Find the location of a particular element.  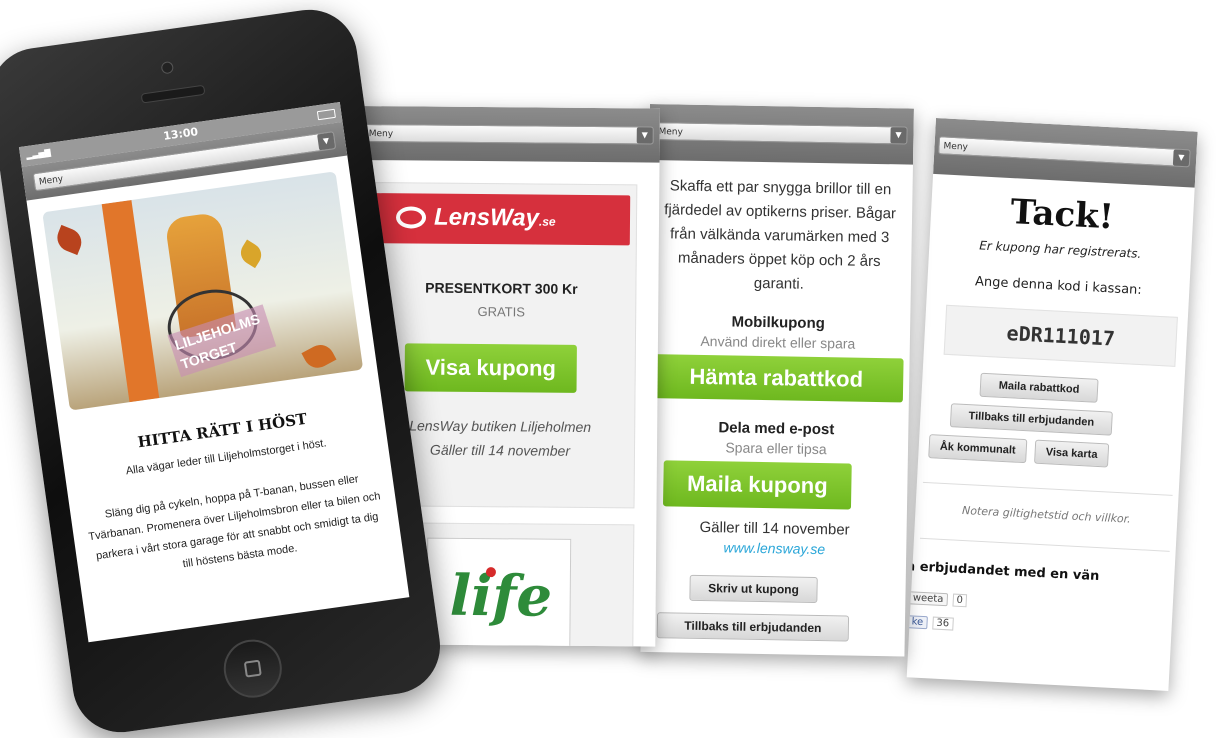

show-coupon-button: Visa kupong is located at coordinates (490, 368).